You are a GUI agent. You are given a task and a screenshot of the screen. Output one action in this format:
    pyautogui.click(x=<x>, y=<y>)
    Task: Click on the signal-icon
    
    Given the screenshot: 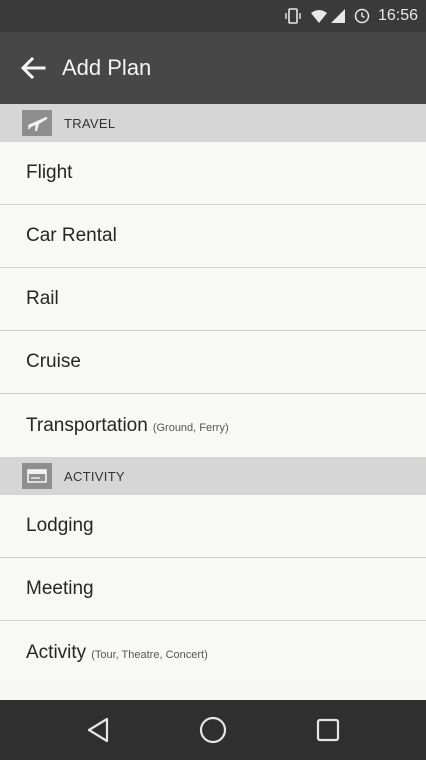 What is the action you would take?
    pyautogui.click(x=338, y=16)
    